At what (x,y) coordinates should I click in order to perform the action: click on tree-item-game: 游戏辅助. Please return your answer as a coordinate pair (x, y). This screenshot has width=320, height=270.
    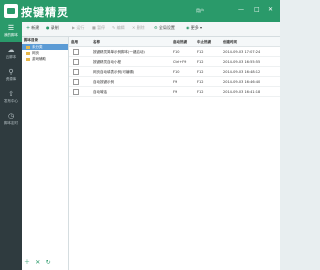
    Looking at the image, I should click on (45, 59).